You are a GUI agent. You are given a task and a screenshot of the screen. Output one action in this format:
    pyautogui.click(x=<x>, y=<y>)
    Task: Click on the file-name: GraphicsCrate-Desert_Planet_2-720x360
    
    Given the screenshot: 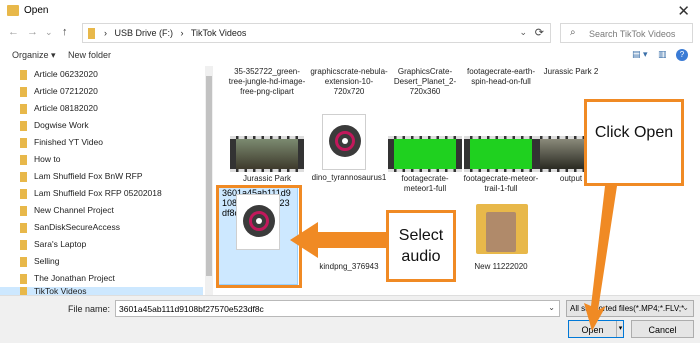 What is the action you would take?
    pyautogui.click(x=425, y=81)
    